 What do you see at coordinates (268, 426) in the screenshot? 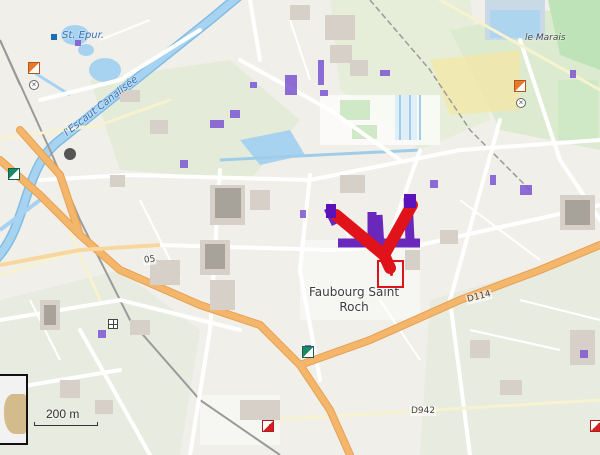
I see `poi-red-icon` at bounding box center [268, 426].